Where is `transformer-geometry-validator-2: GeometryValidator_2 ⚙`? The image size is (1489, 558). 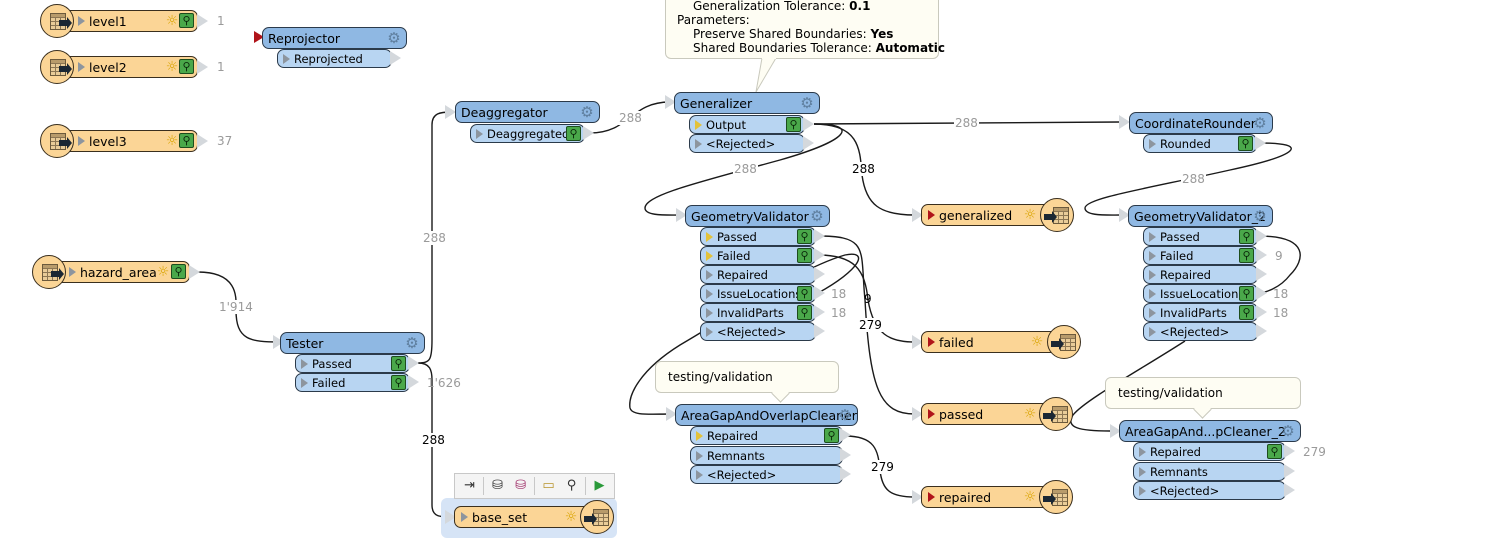 transformer-geometry-validator-2: GeometryValidator_2 ⚙ is located at coordinates (1200, 216).